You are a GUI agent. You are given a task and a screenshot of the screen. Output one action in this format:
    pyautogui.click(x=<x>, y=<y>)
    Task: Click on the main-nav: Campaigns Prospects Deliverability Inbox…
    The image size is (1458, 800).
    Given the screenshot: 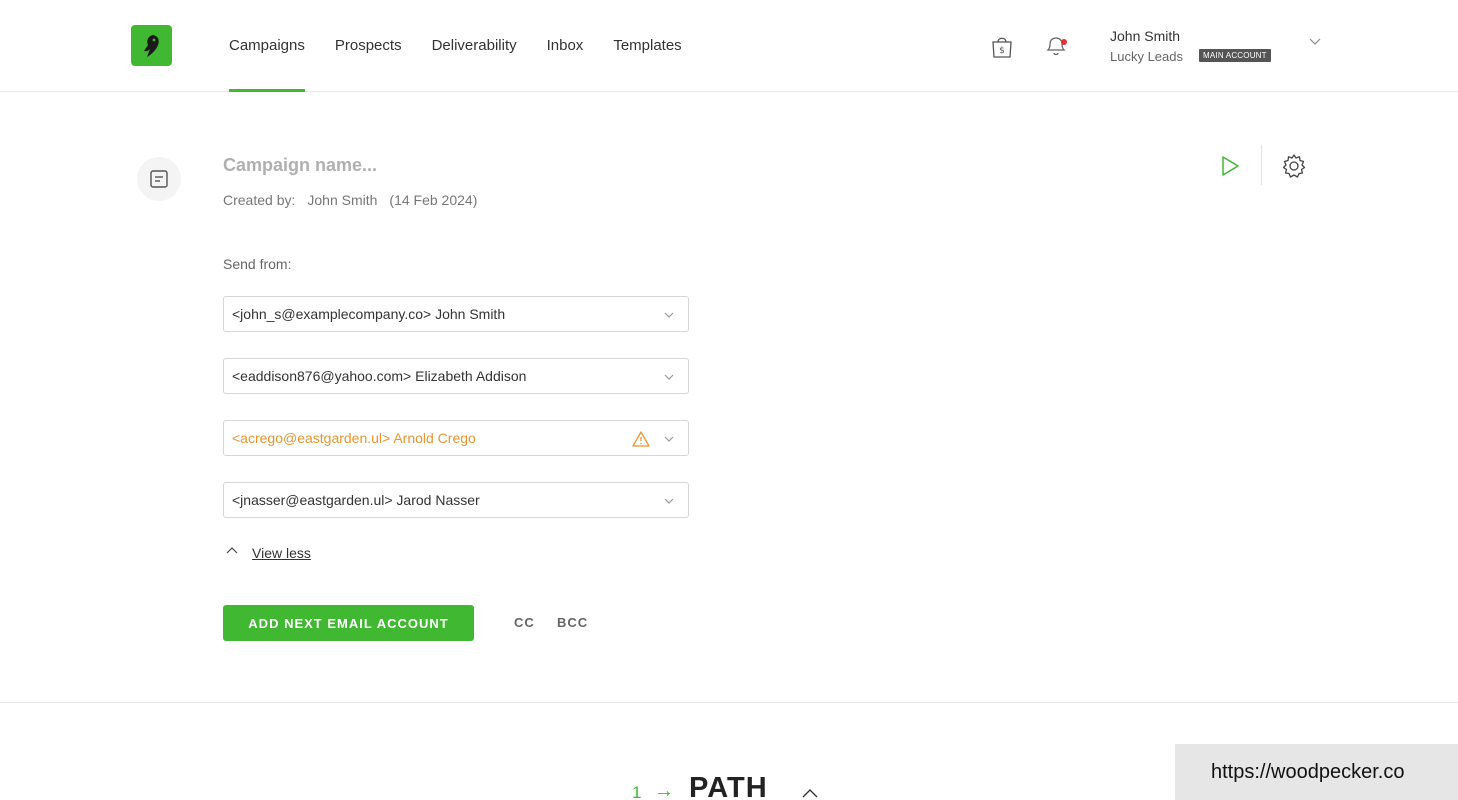 What is the action you would take?
    pyautogui.click(x=470, y=46)
    